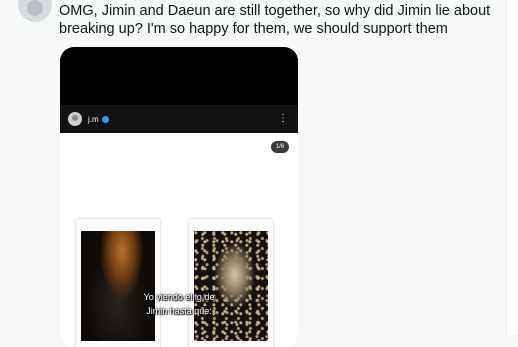  What do you see at coordinates (75, 119) in the screenshot?
I see `instagram-avatar` at bounding box center [75, 119].